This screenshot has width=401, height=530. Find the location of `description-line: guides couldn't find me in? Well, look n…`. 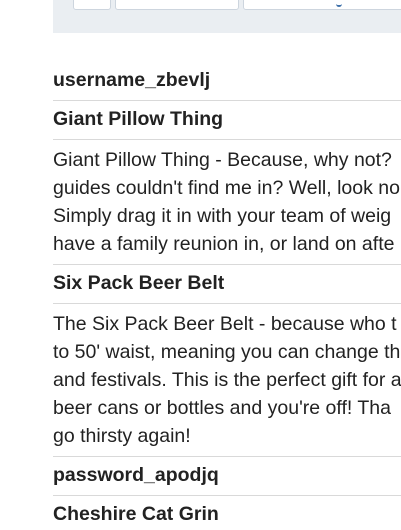

description-line: guides couldn't find me in? Well, look n… is located at coordinates (226, 188).